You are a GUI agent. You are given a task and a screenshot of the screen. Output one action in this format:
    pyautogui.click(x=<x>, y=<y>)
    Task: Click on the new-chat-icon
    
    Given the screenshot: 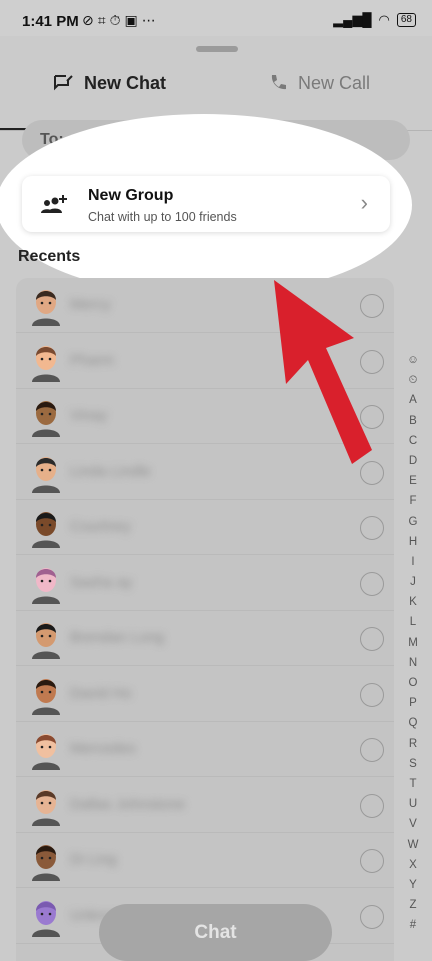 What is the action you would take?
    pyautogui.click(x=63, y=83)
    